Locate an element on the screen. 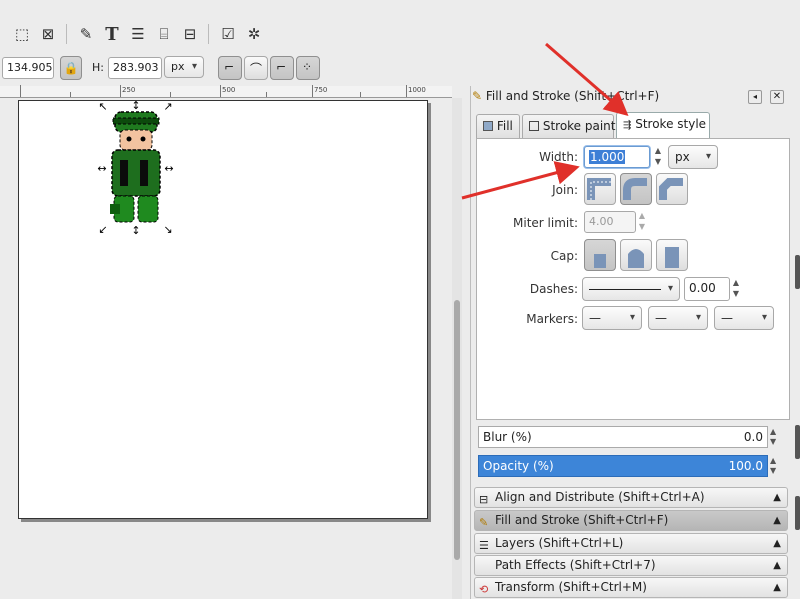 The image size is (800, 599). scale-stroke-button: ⌐ is located at coordinates (230, 68).